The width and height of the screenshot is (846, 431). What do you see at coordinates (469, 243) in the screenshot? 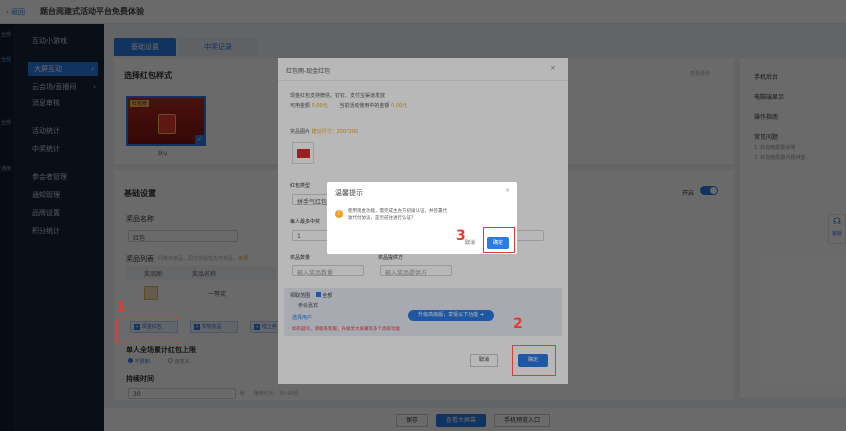
I see `dialog-cancel-label: 取消` at bounding box center [469, 243].